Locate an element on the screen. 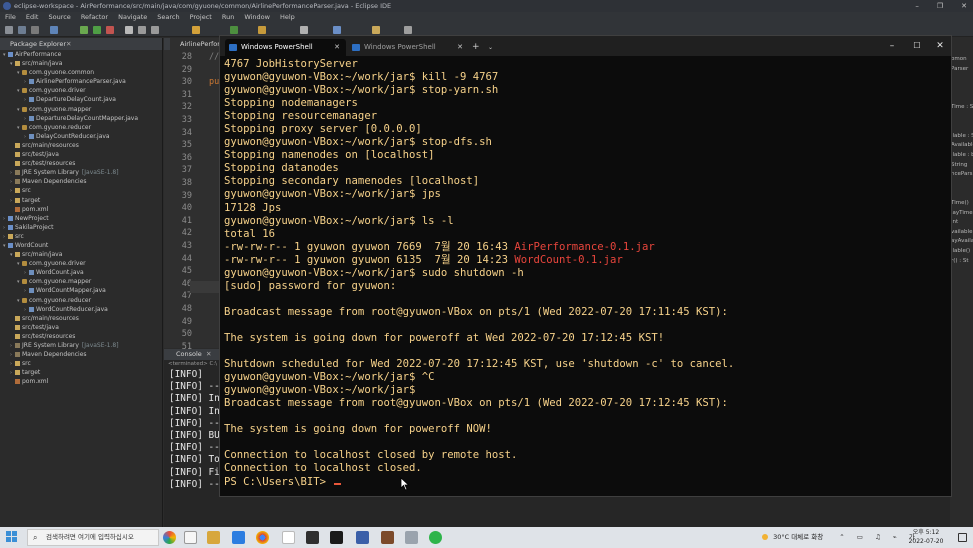 This screenshot has width=973, height=548. menu-refactor: Refactor is located at coordinates (94, 17).